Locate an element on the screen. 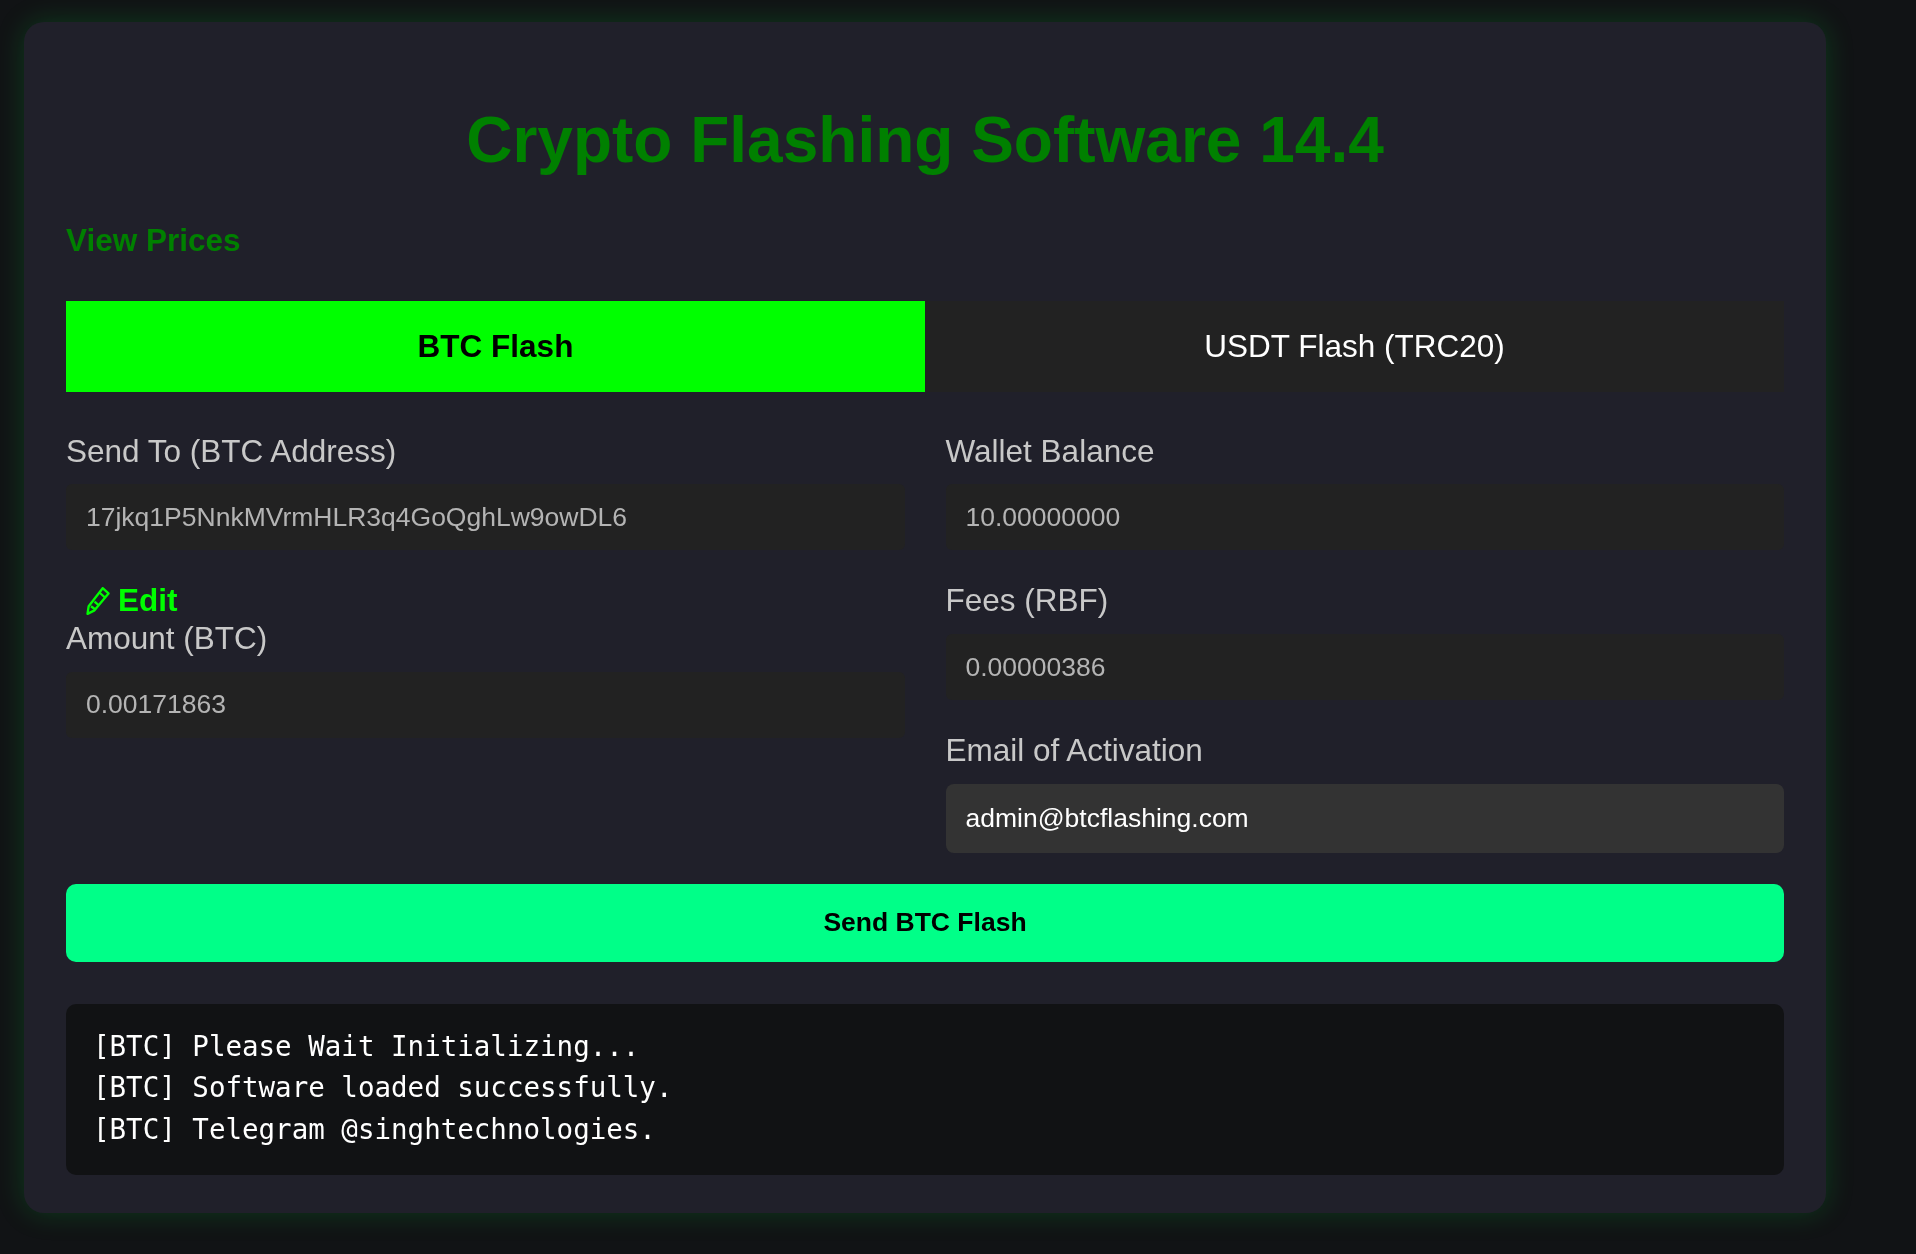 Image resolution: width=1916 pixels, height=1254 pixels. input-field: 10.00000000 is located at coordinates (1364, 517).